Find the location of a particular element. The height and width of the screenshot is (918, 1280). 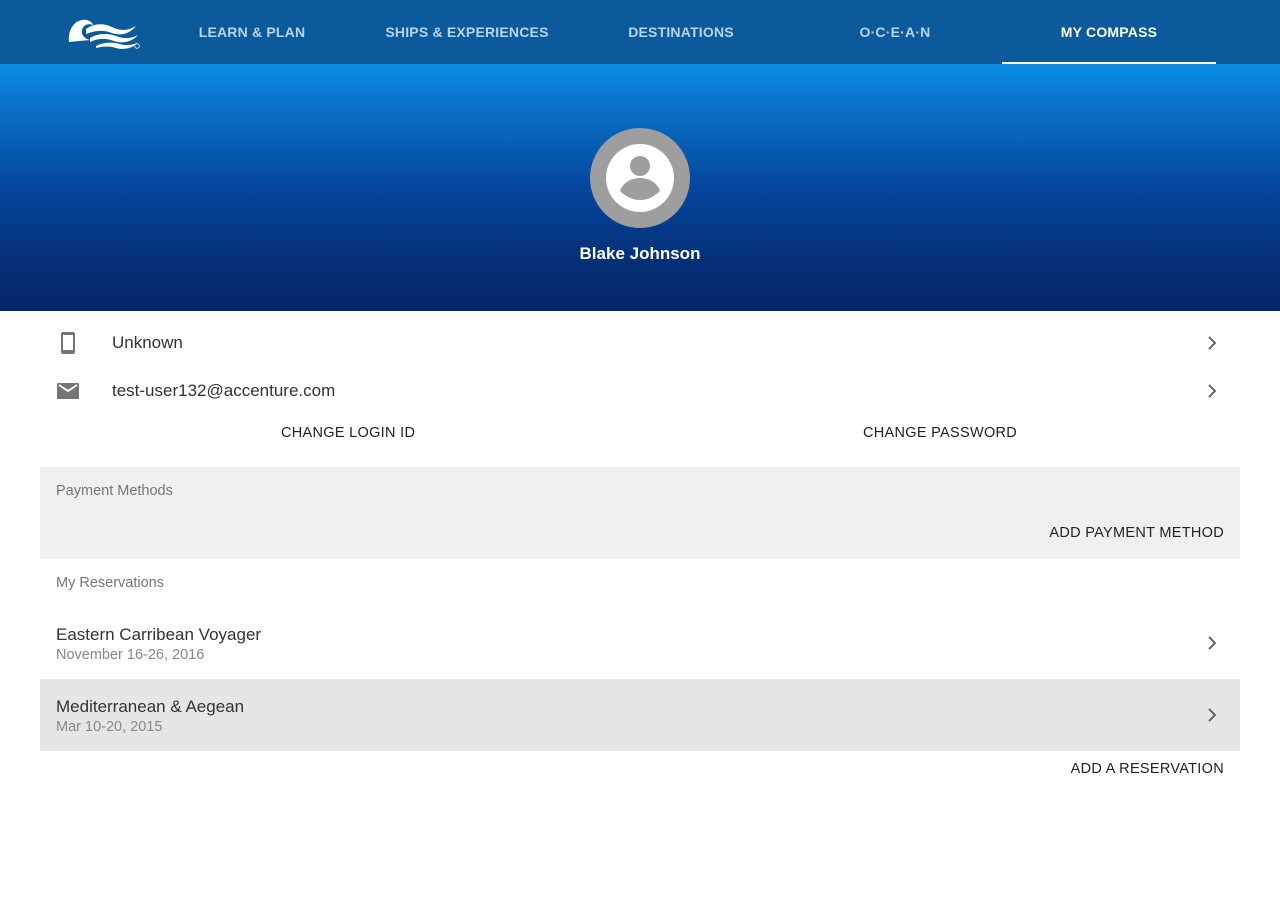

smartphone-icon is located at coordinates (68, 343).